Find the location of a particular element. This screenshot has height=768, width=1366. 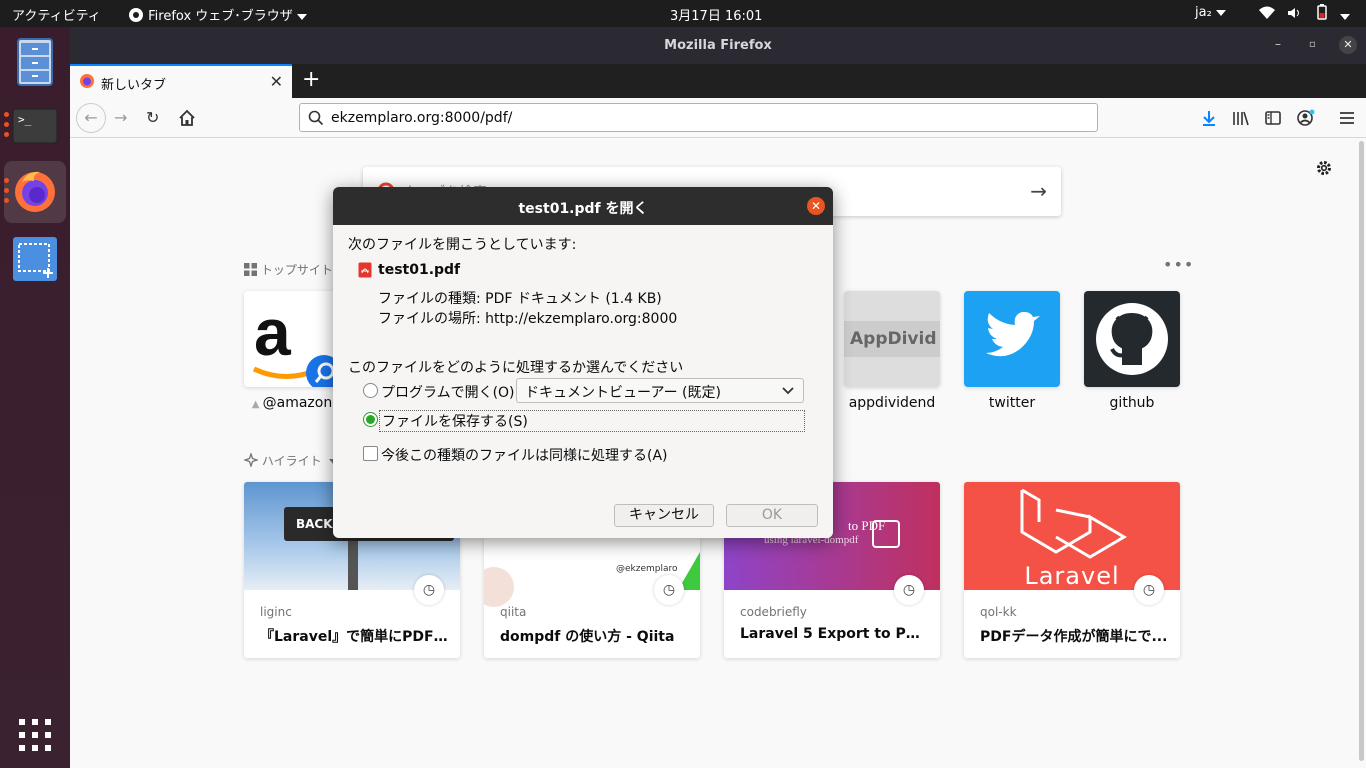

dialog-intro: 次のファイルを開こうとしています: is located at coordinates (462, 245).